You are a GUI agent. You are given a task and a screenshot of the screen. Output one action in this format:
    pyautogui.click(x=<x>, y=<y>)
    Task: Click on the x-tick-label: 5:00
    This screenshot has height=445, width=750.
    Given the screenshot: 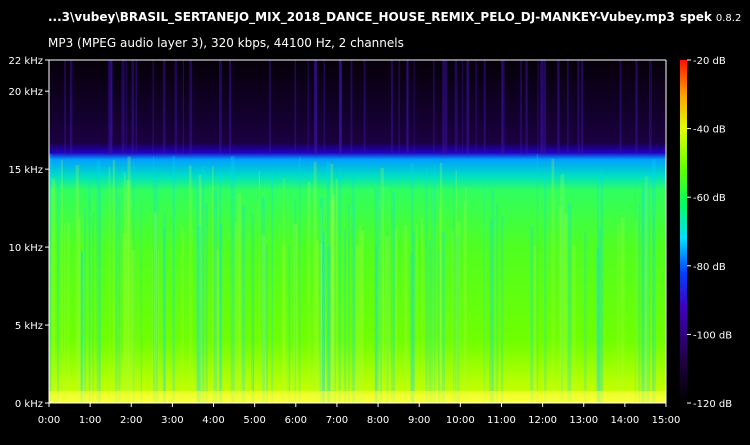 What is the action you would take?
    pyautogui.click(x=254, y=420)
    